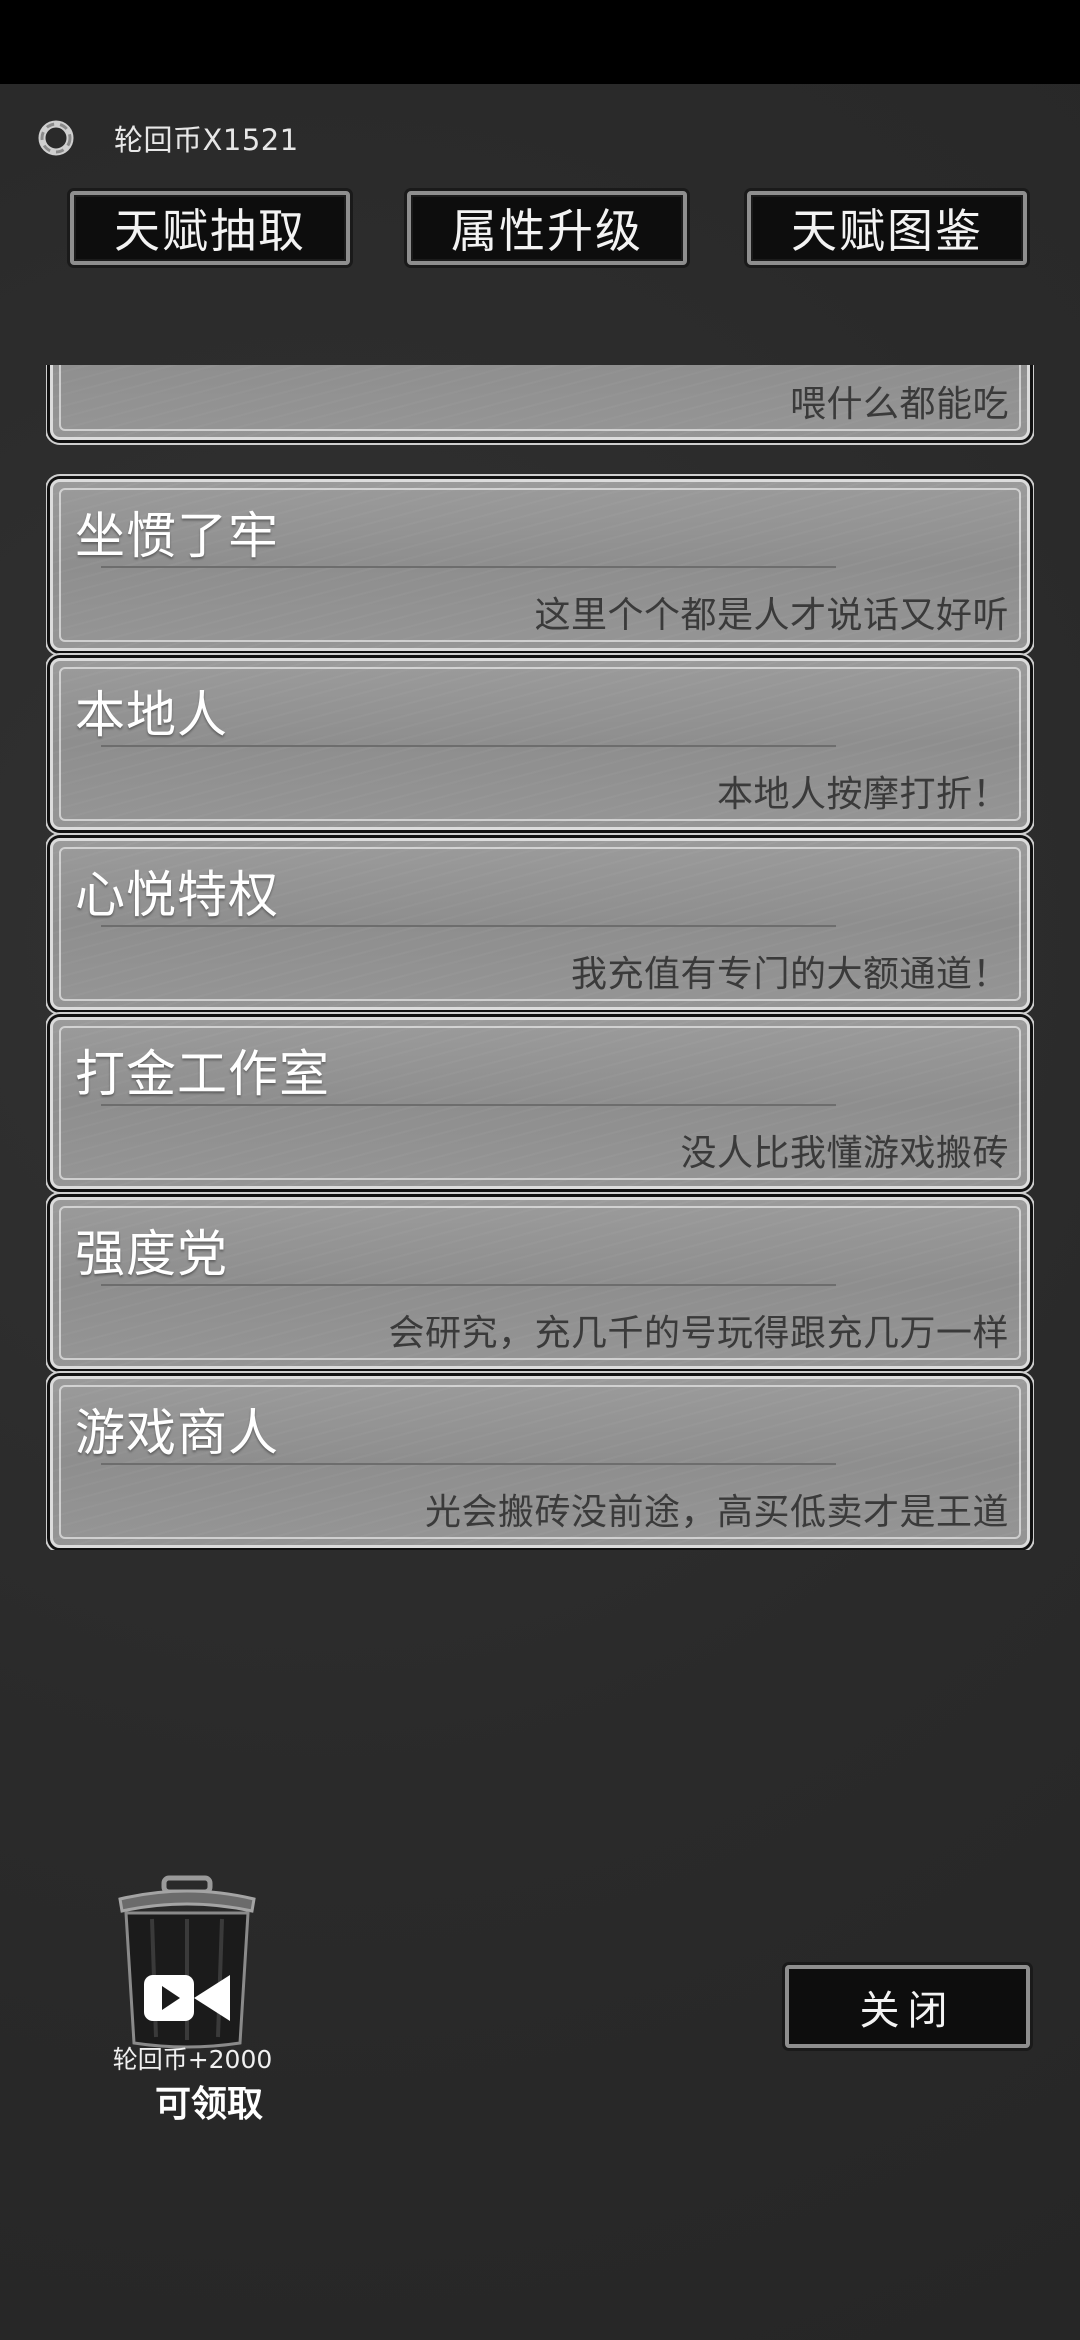 The image size is (1080, 2340). What do you see at coordinates (202, 1074) in the screenshot?
I see `talent-name: 打金工作室` at bounding box center [202, 1074].